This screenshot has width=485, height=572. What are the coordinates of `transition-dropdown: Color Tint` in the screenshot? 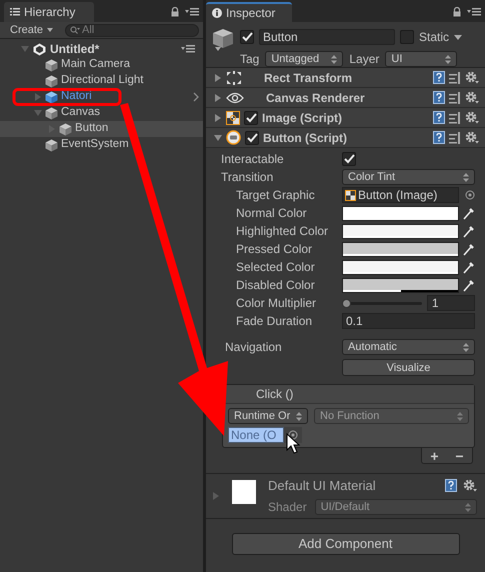 It's located at (408, 177).